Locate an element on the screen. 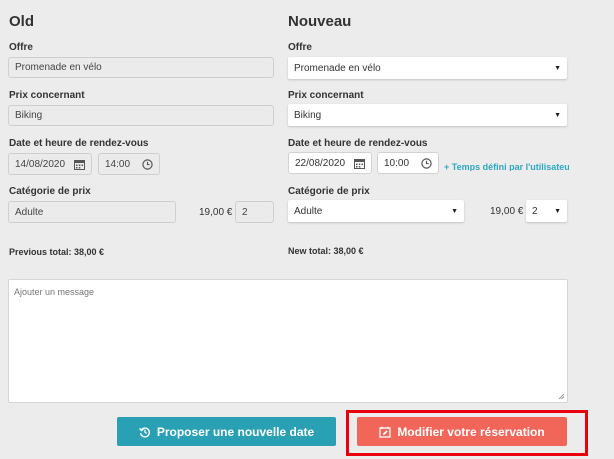  old-concern-field: Biking is located at coordinates (141, 115).